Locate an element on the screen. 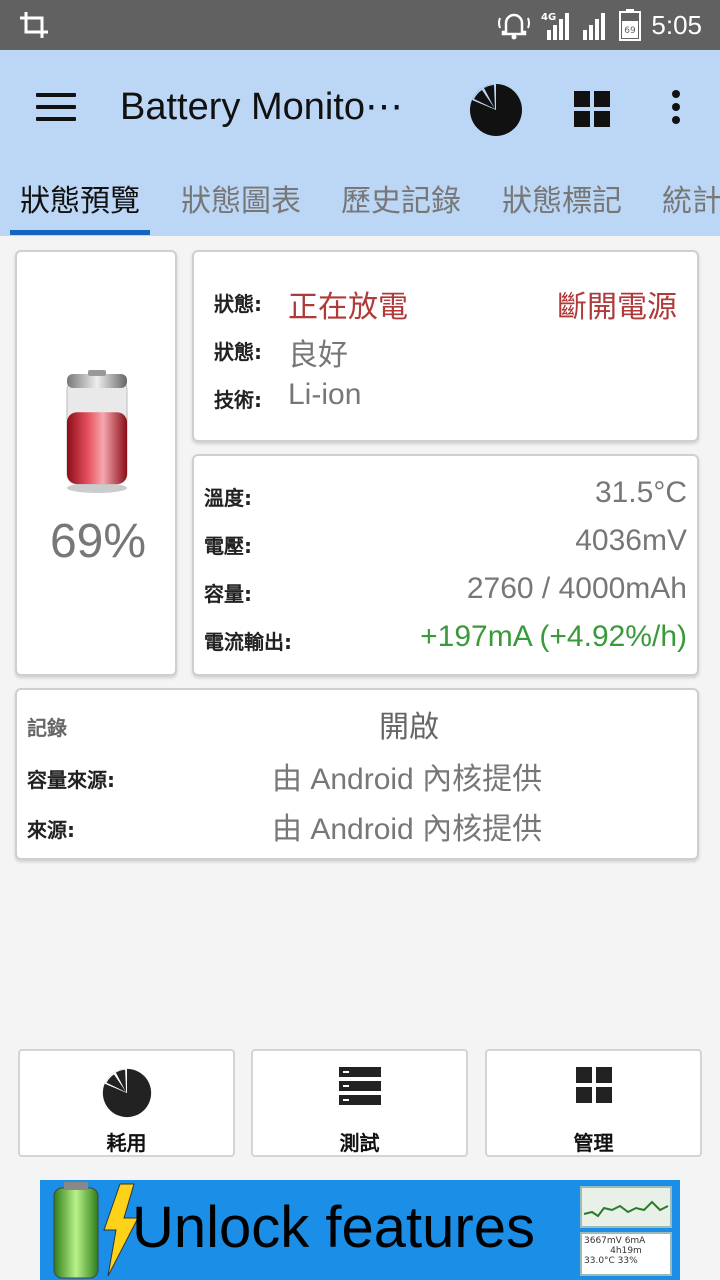 This screenshot has width=720, height=1280. battery-icon: 69 is located at coordinates (630, 25).